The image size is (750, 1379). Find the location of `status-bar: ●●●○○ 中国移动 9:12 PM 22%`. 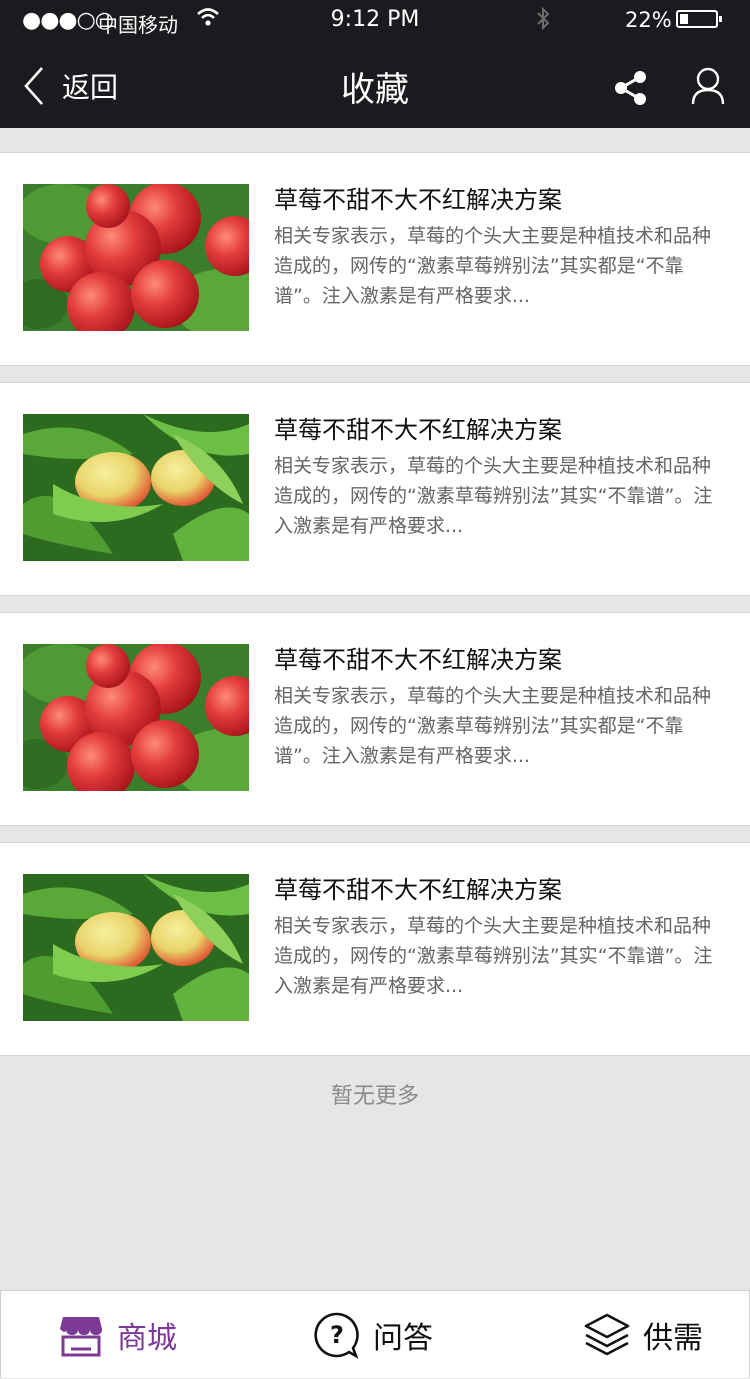

status-bar: ●●●○○ 中国移动 9:12 PM 22% is located at coordinates (375, 20).